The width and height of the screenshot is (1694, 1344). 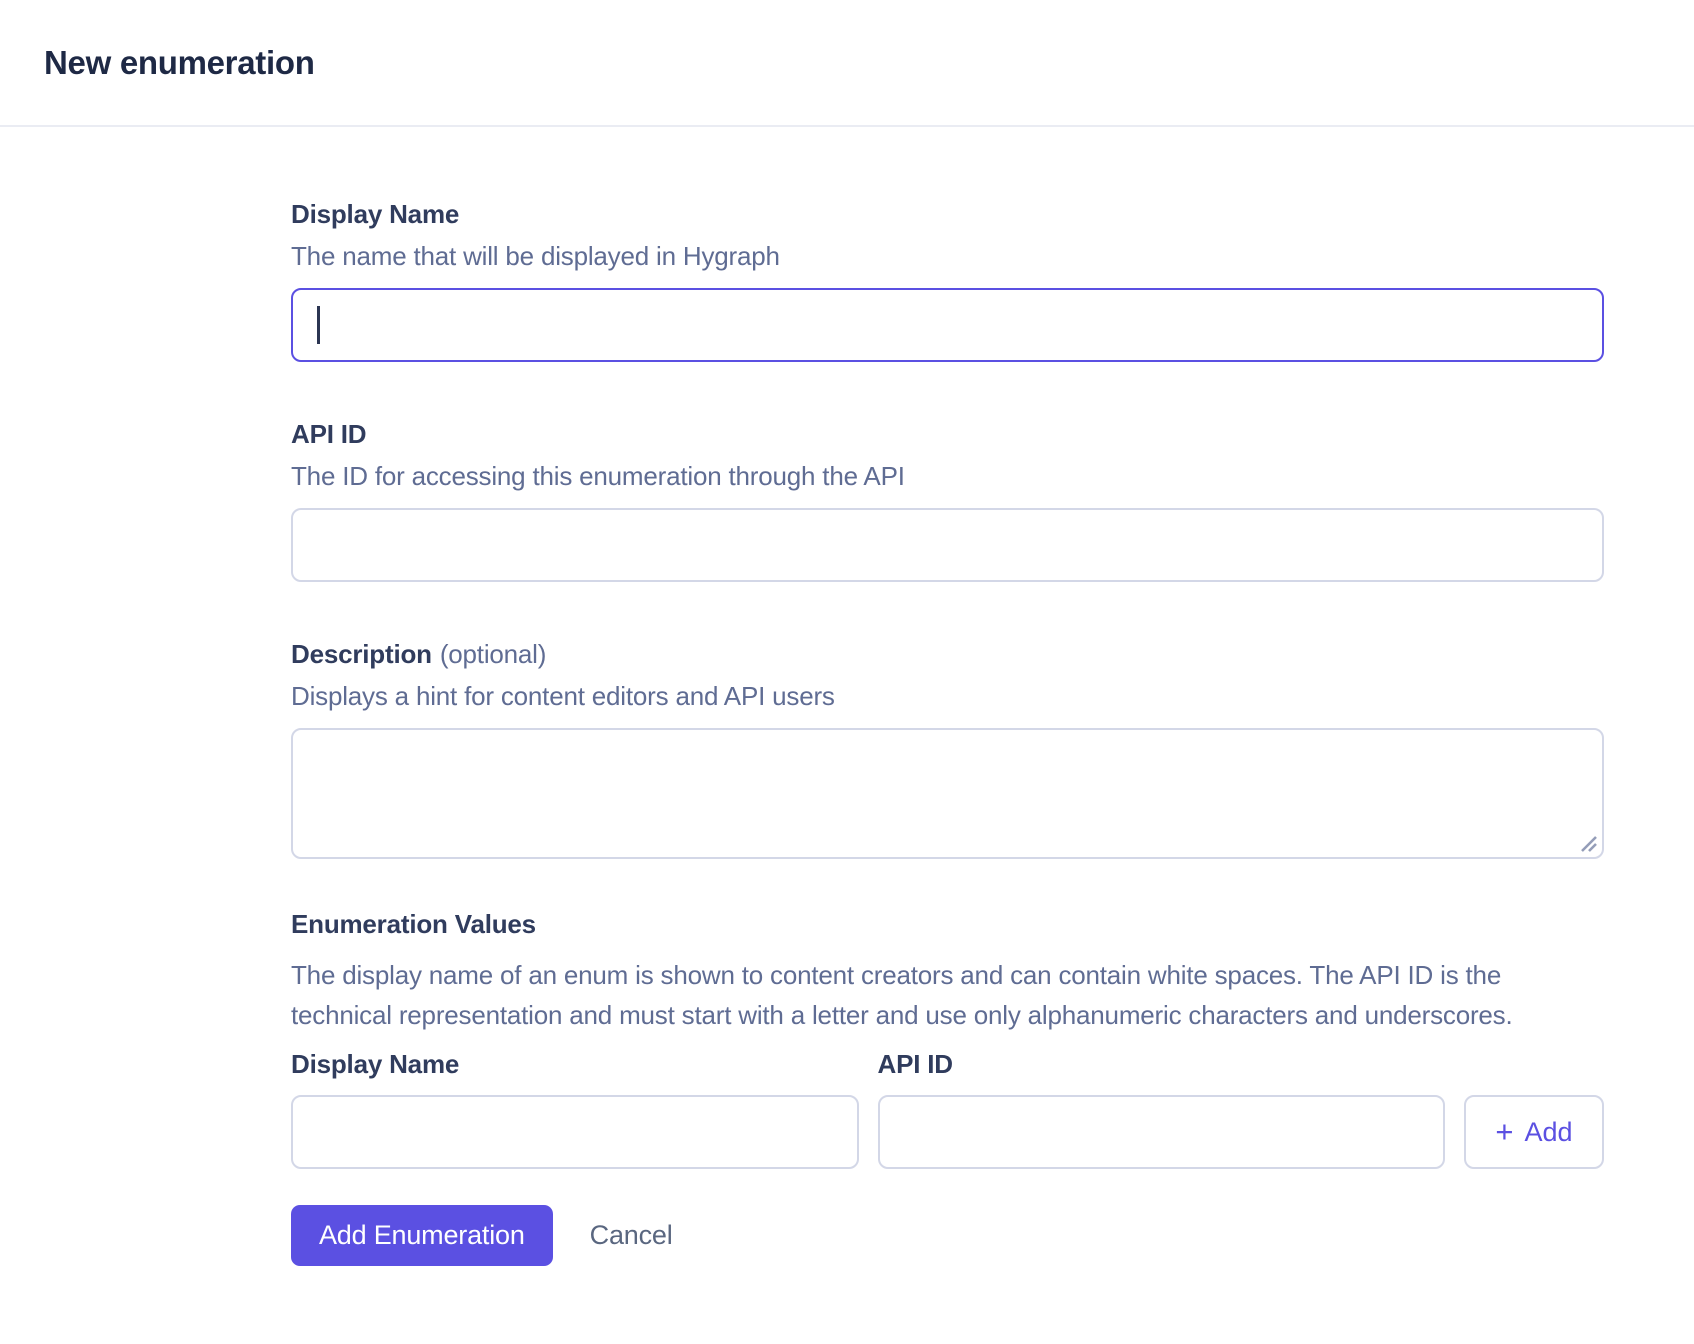 I want to click on textarea-resize-handle, so click(x=1588, y=843).